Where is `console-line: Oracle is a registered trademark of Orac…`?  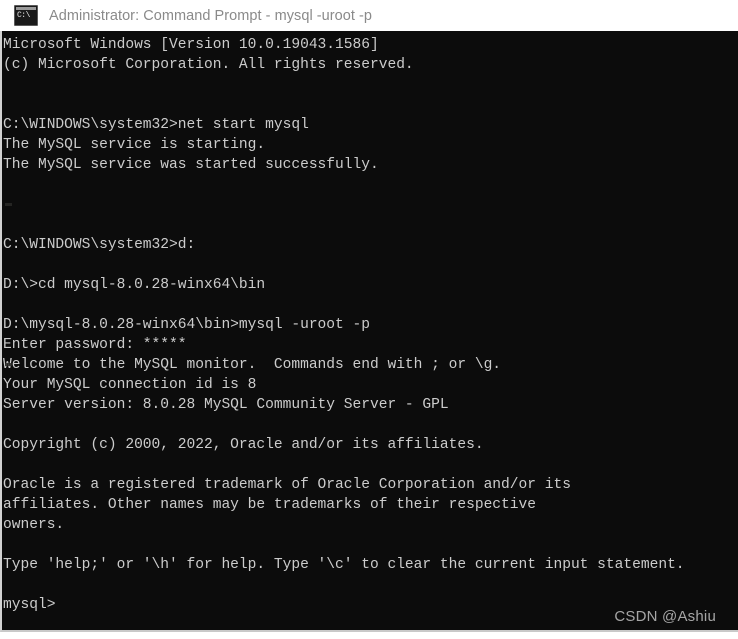 console-line: Oracle is a registered trademark of Orac… is located at coordinates (287, 485).